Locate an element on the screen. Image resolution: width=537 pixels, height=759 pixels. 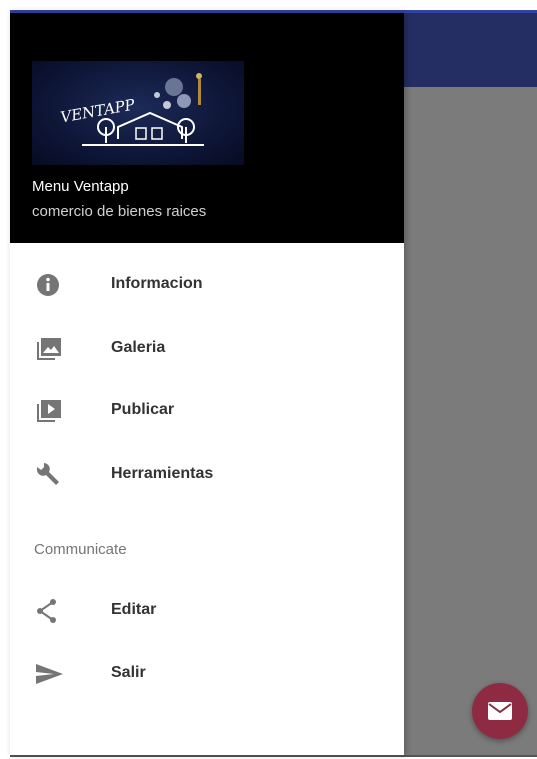
app-toolbar is located at coordinates (470, 50).